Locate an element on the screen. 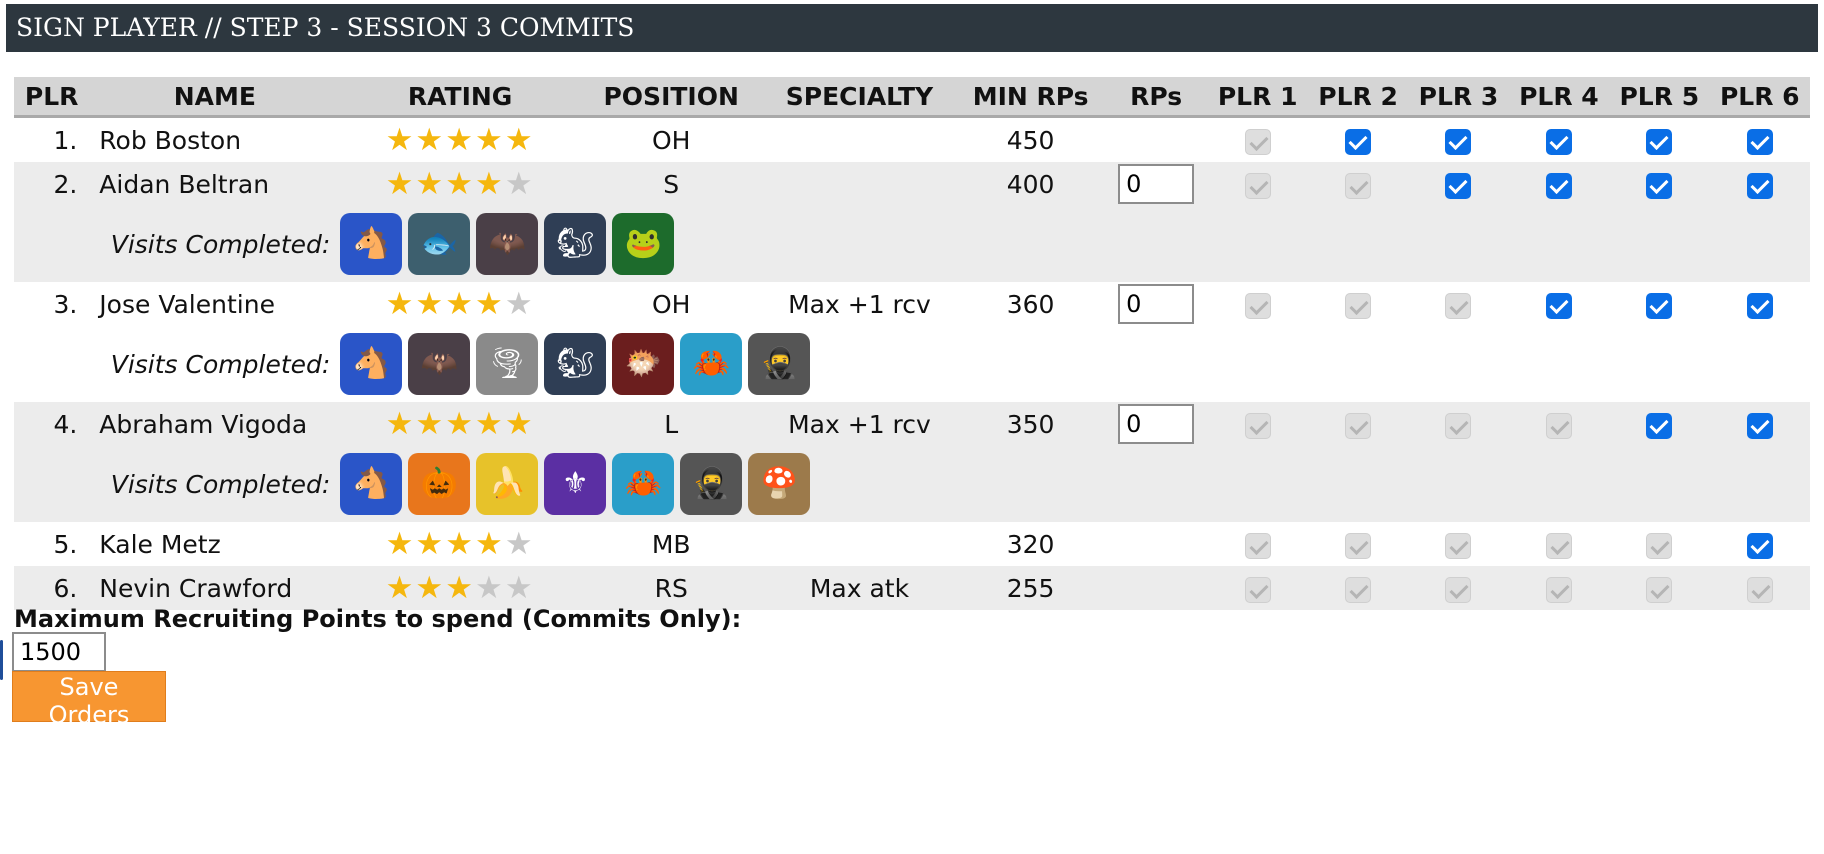  budget-input is located at coordinates (59, 652).